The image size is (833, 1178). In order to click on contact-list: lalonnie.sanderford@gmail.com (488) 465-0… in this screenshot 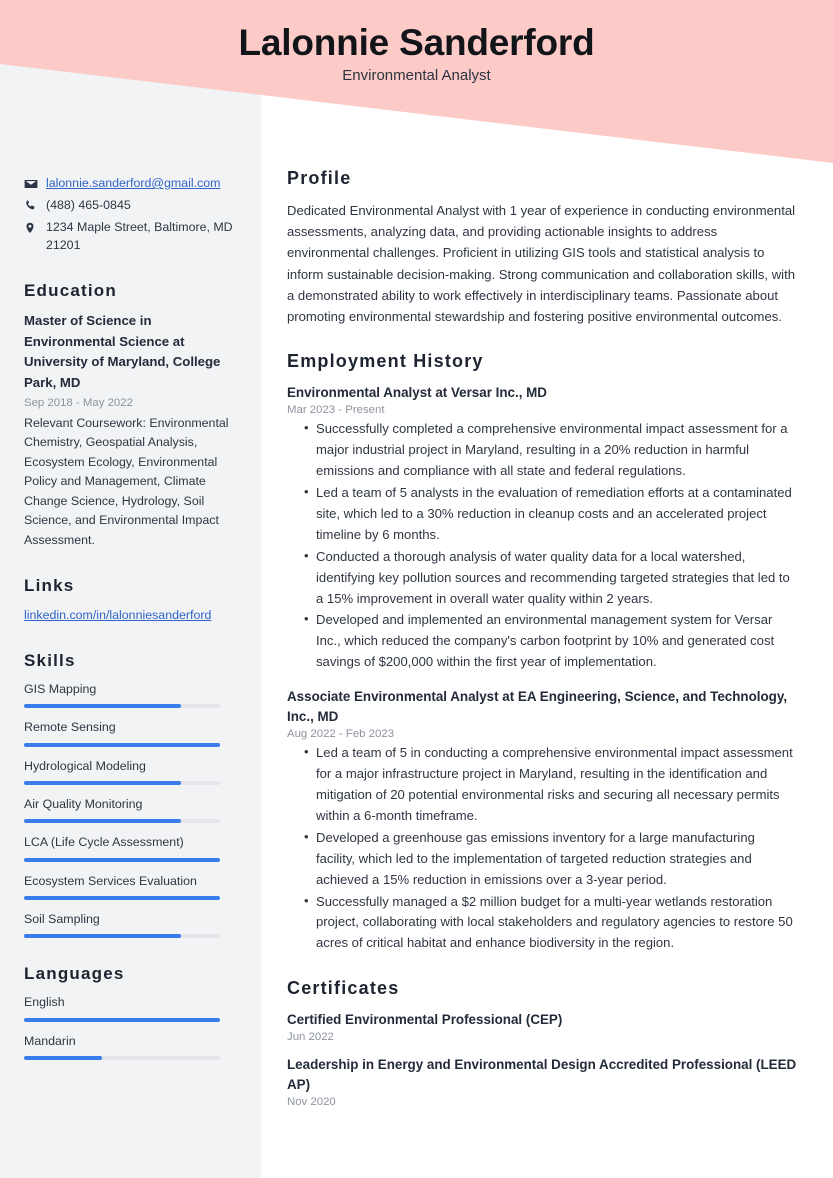, I will do `click(131, 215)`.